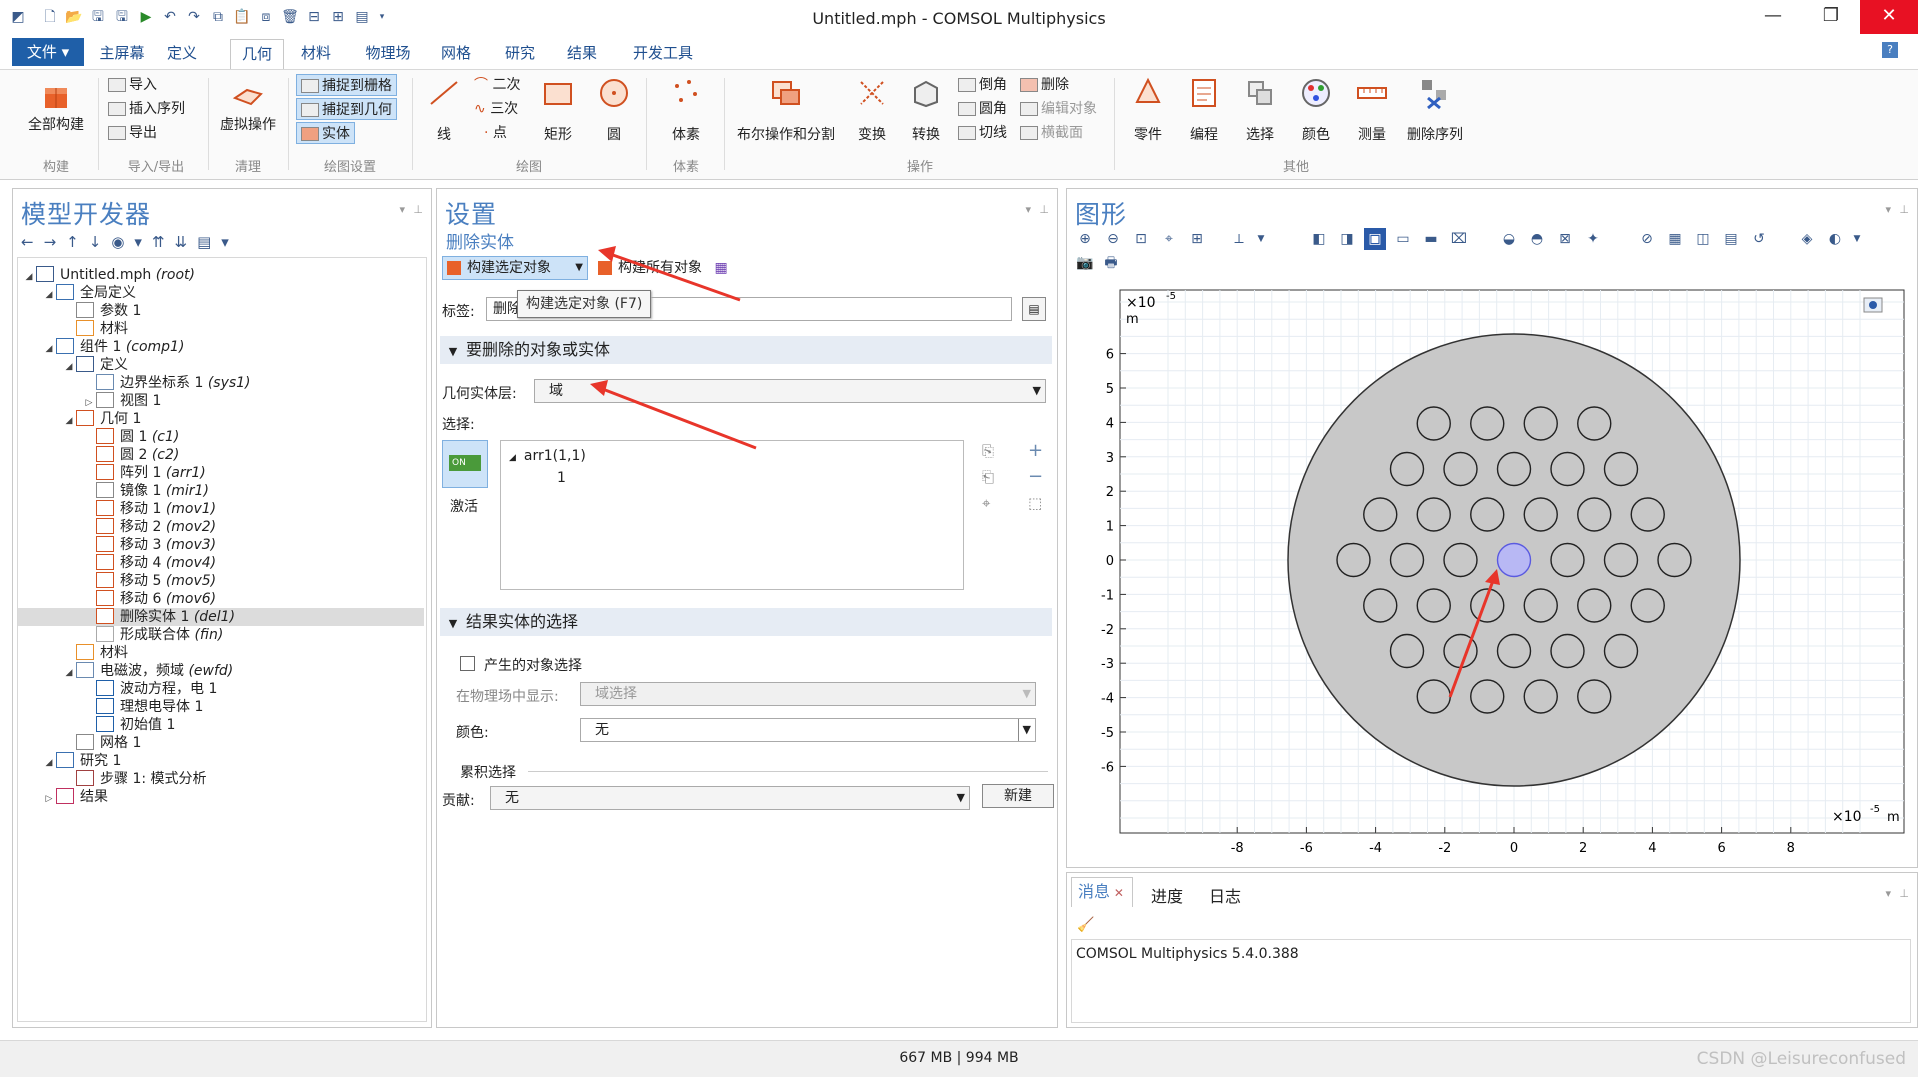 Image resolution: width=1918 pixels, height=1077 pixels. What do you see at coordinates (75, 797) in the screenshot?
I see `tree-node: ▷ 结果` at bounding box center [75, 797].